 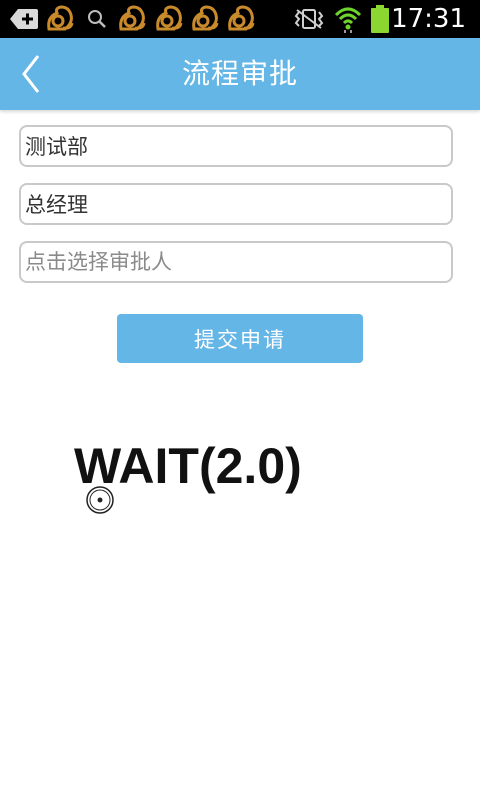 I want to click on status-bar: 17:31, so click(x=240, y=19).